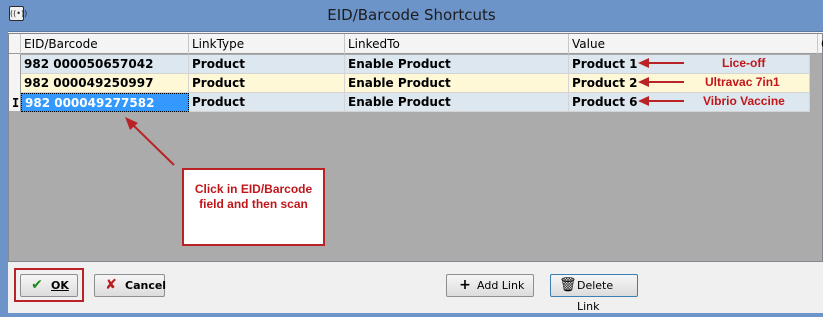 The image size is (823, 317). What do you see at coordinates (568, 285) in the screenshot?
I see `trash-icon: 🗑` at bounding box center [568, 285].